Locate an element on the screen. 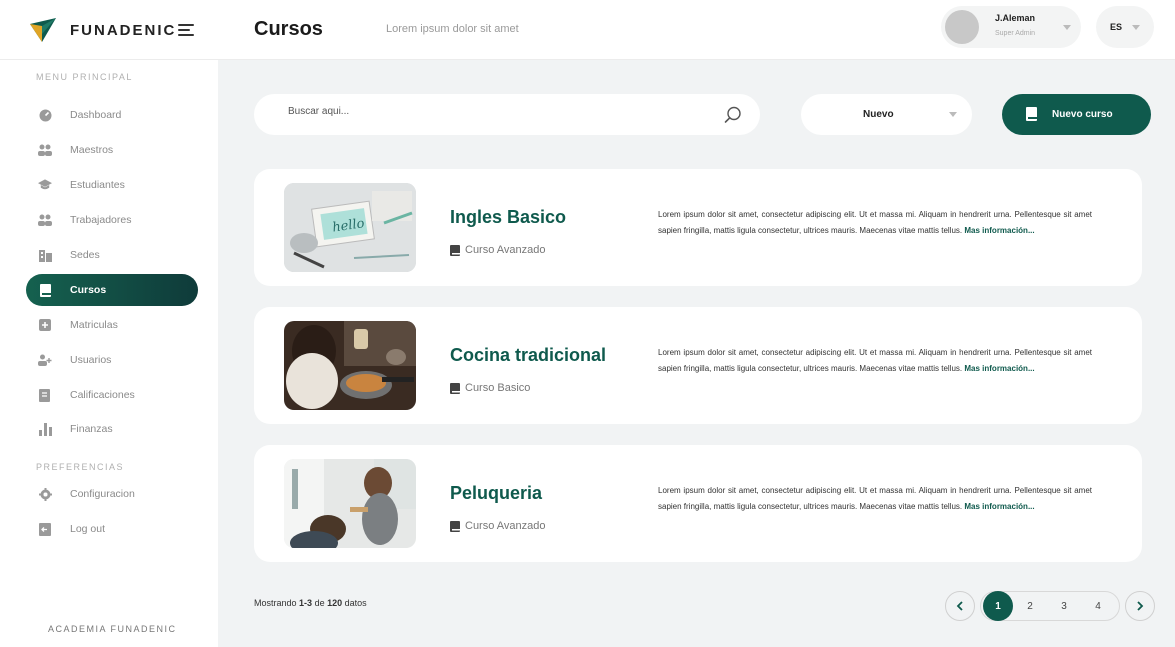  workers-icon is located at coordinates (45, 220).